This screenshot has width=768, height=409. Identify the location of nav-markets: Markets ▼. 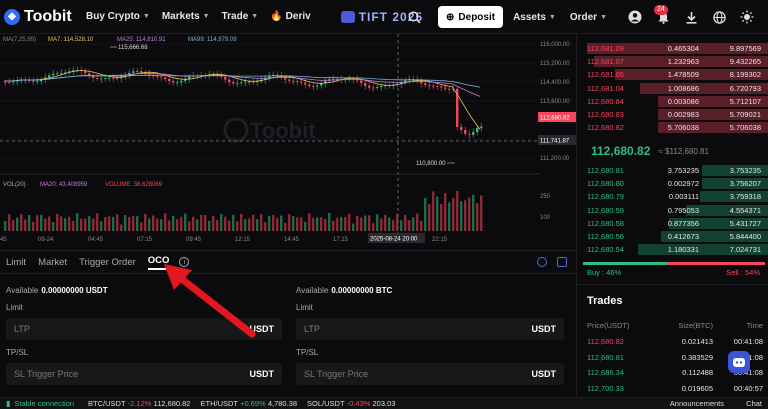
(186, 16).